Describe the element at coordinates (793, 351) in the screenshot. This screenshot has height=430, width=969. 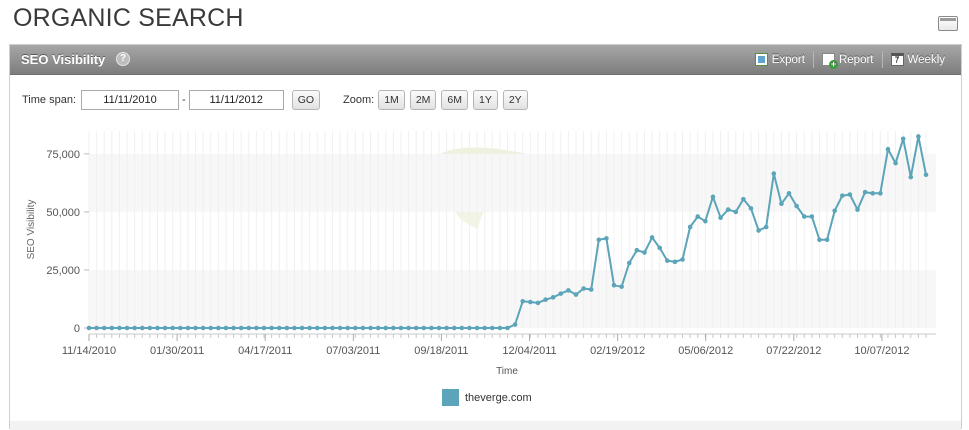
I see `x-tick-label: 07/22/2012` at that location.